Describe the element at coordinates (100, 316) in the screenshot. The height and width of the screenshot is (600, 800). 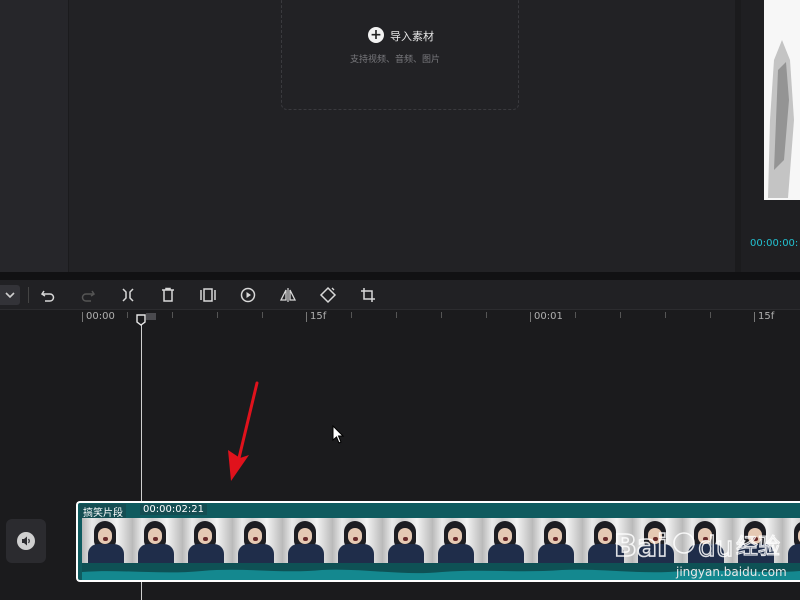
I see `ruler-label: 00:00` at that location.